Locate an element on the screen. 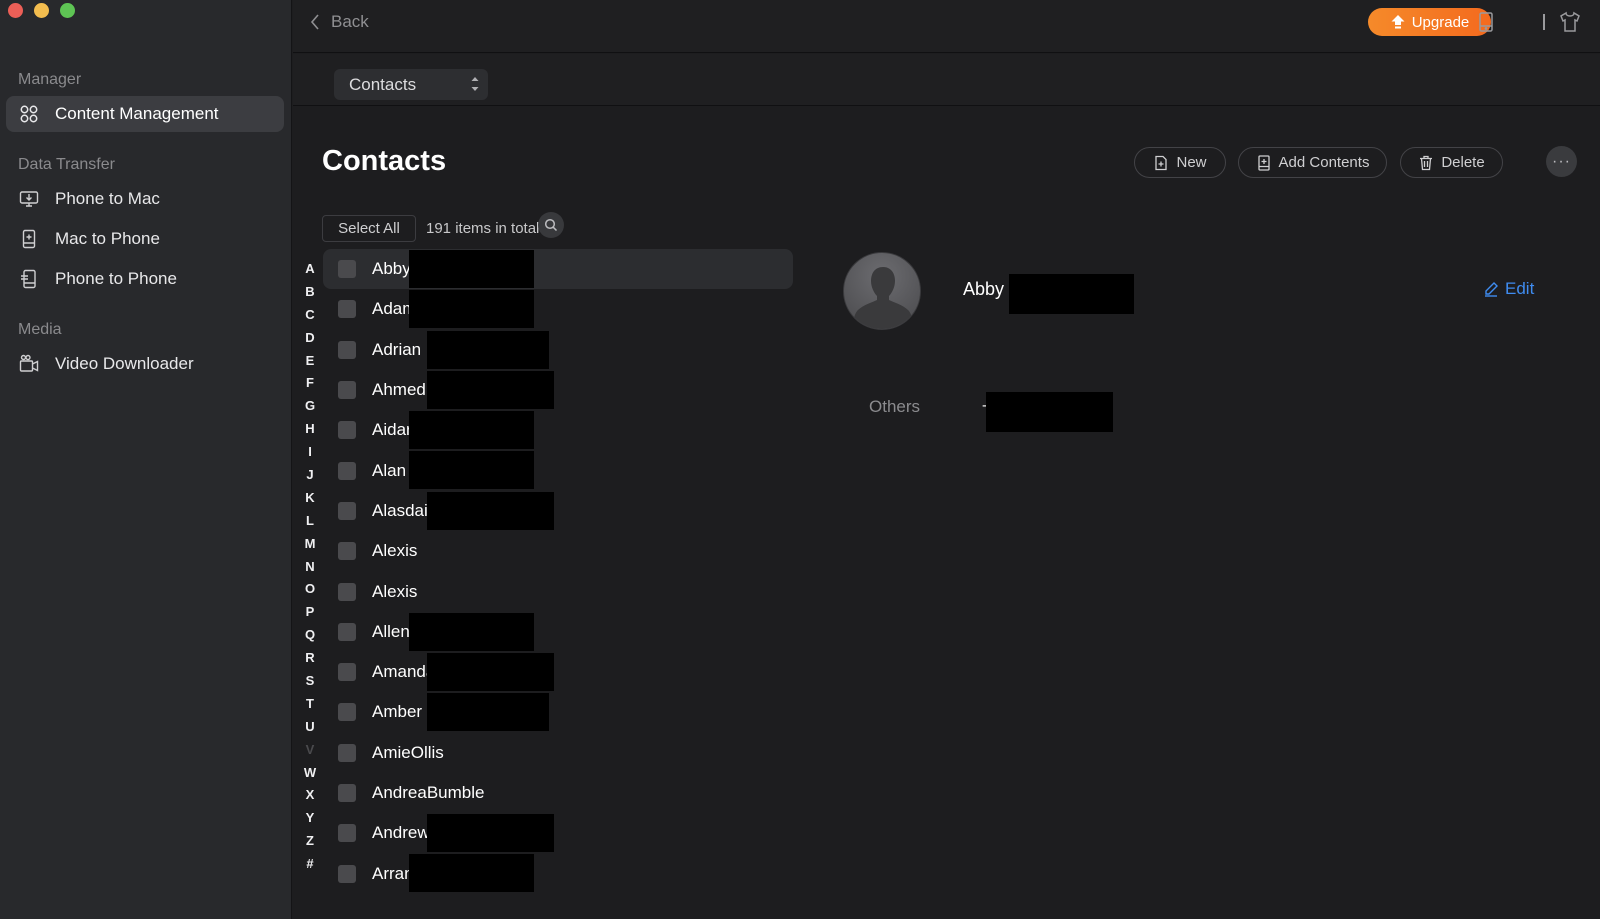 This screenshot has height=919, width=1600. contact-name: Adrian is located at coordinates (397, 349).